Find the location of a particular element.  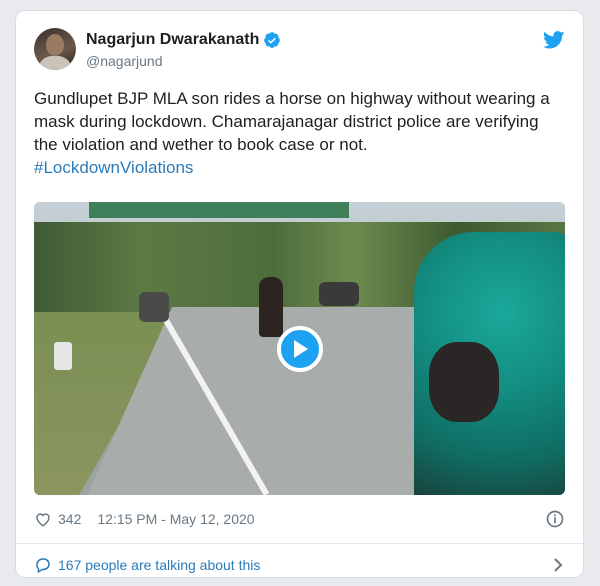

speech-bubble-icon is located at coordinates (43, 566).